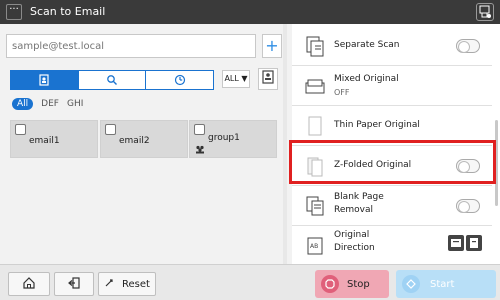  I want to click on original-direction-icon: AB, so click(315, 246).